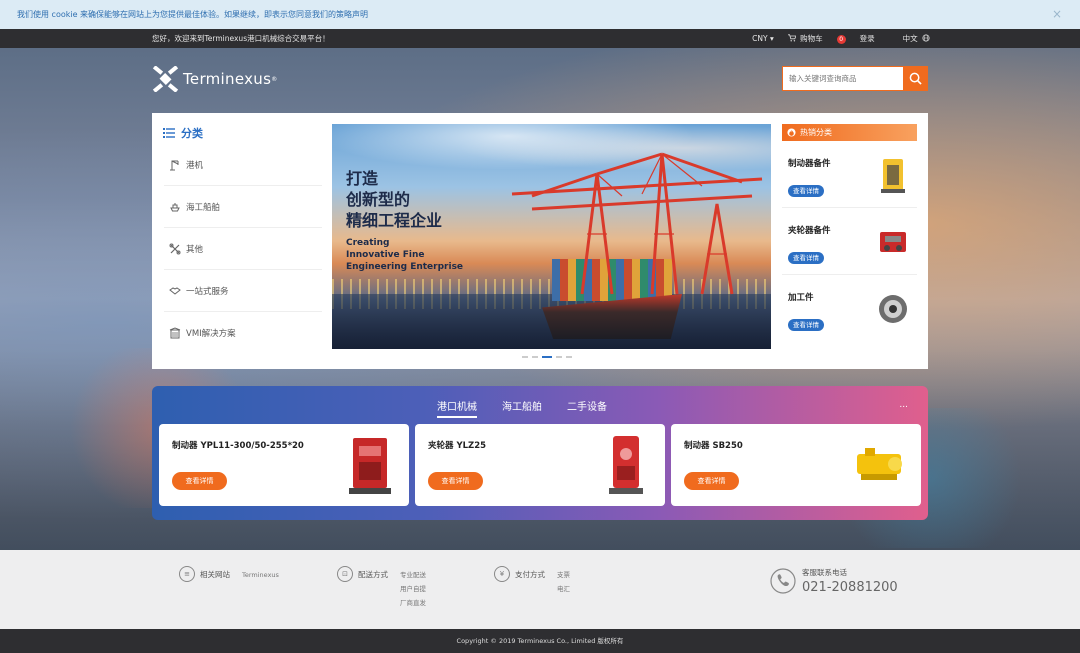  Describe the element at coordinates (187, 574) in the screenshot. I see `link-icon: ≡` at that location.